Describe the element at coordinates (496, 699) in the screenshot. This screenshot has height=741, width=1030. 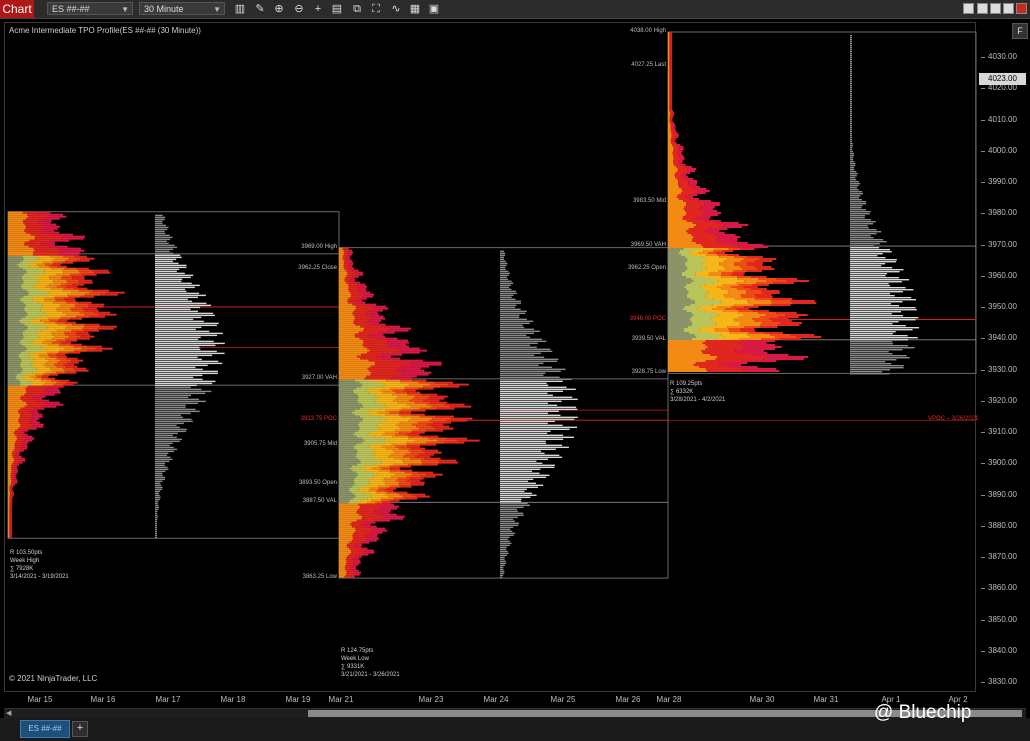
I see `x-tick-label: Mar 24` at that location.